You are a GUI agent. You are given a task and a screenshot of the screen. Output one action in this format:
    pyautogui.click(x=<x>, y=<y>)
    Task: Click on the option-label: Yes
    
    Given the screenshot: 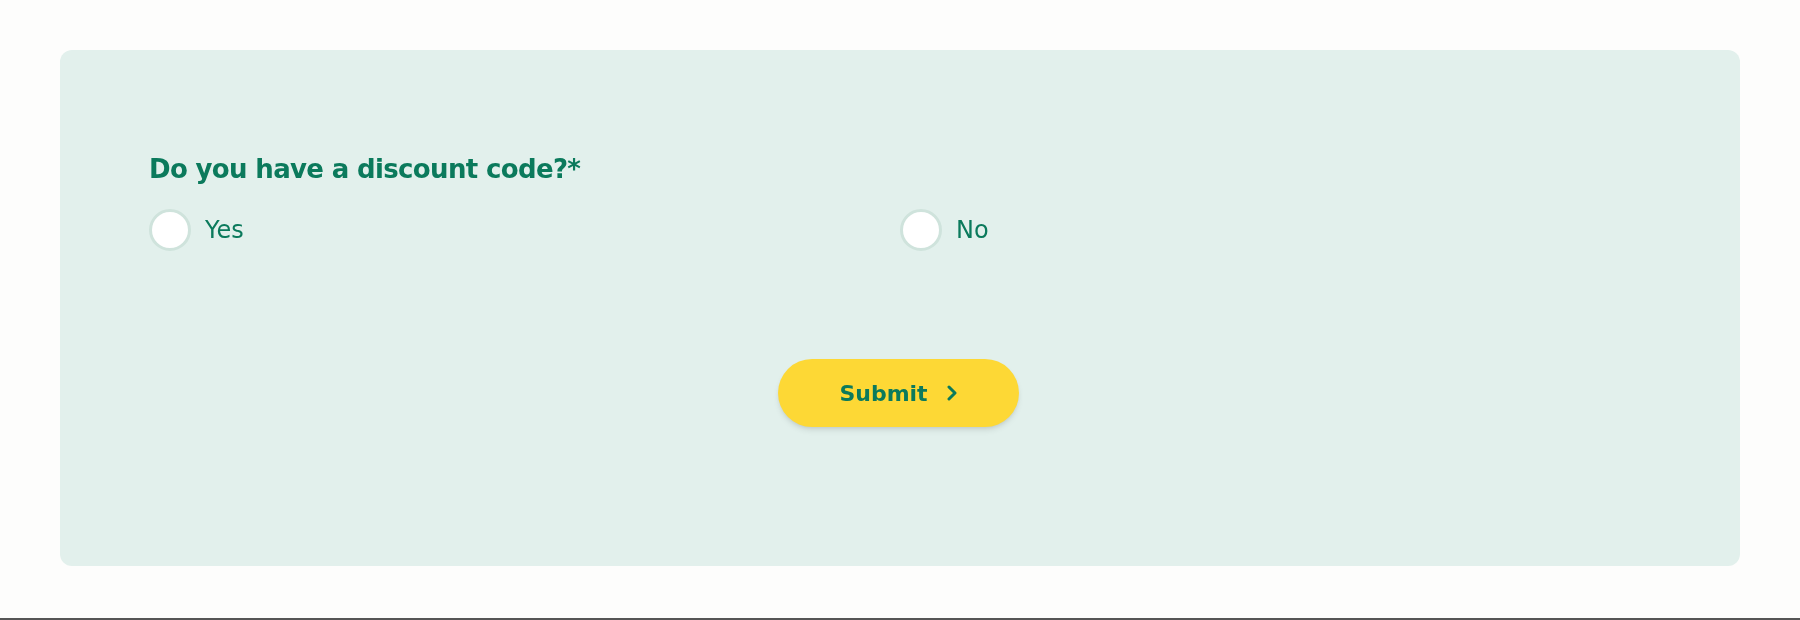 What is the action you would take?
    pyautogui.click(x=224, y=230)
    